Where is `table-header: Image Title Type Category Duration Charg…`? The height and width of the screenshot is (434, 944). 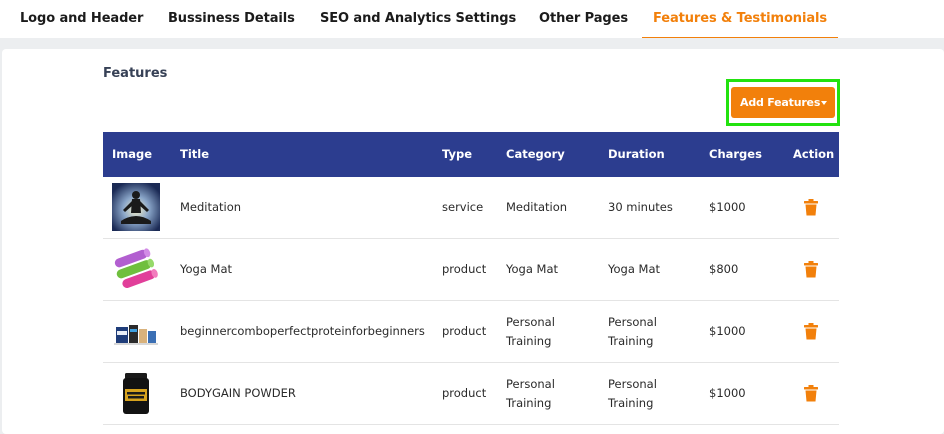
table-header: Image Title Type Category Duration Charg… is located at coordinates (471, 154).